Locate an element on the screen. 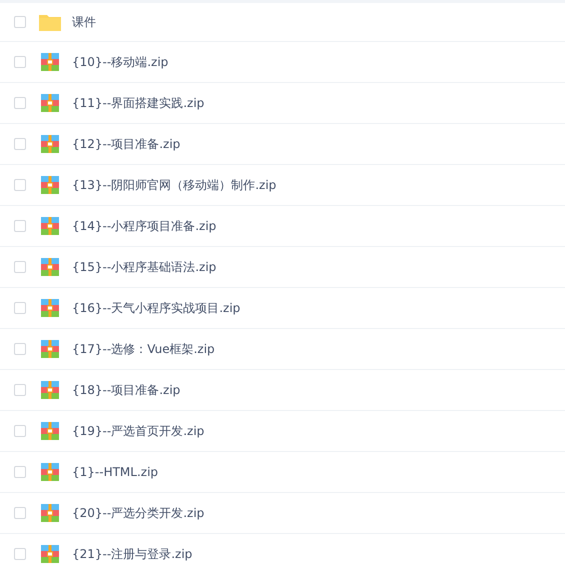 This screenshot has width=565, height=567. file-name: {11}--界面搭建实践.zip is located at coordinates (138, 103).